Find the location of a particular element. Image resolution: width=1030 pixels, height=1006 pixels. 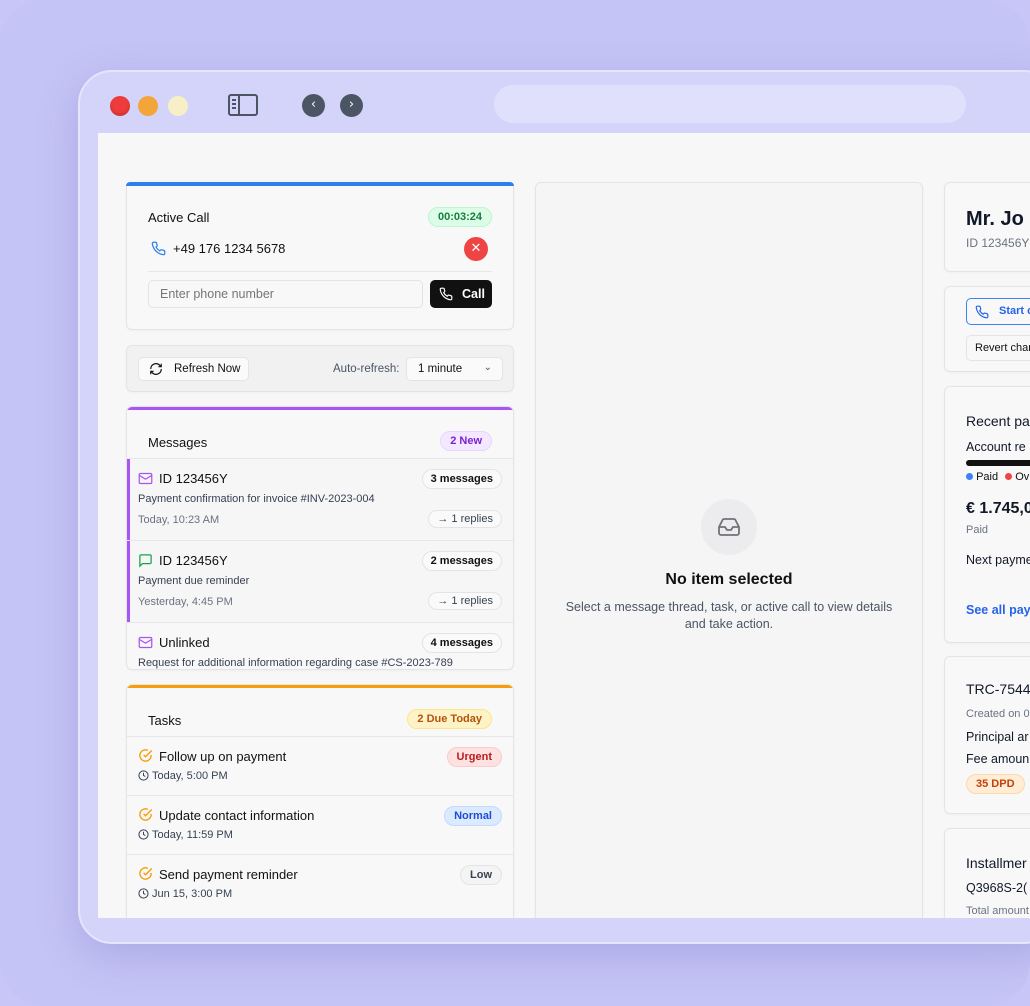

payment-legend: Paid Ov is located at coordinates (997, 477).